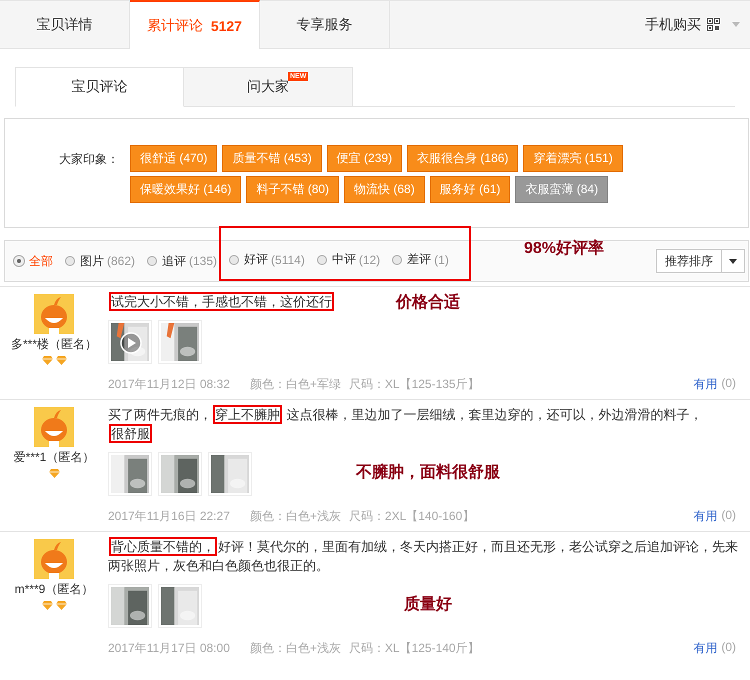 The width and height of the screenshot is (750, 680). Describe the element at coordinates (89, 159) in the screenshot. I see `impressions-label: 大家印象：` at that location.